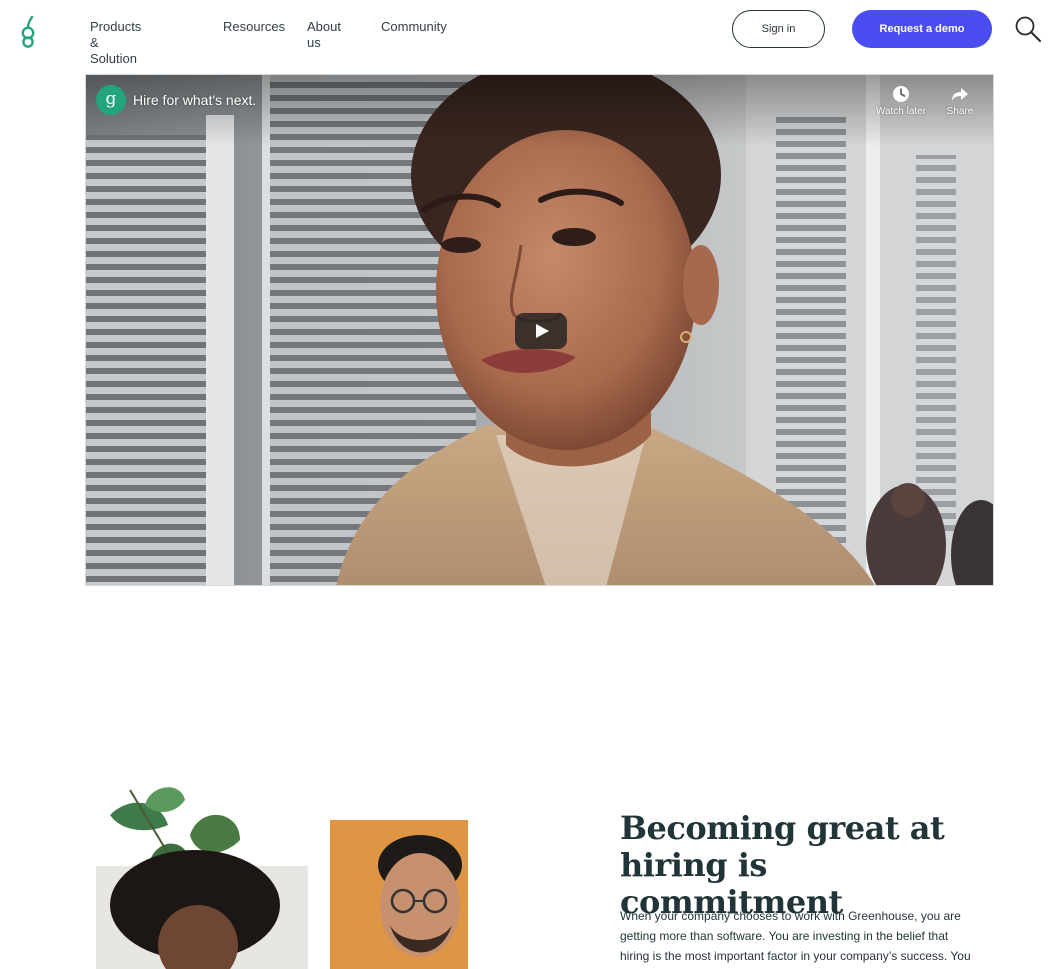 The image size is (1058, 969). I want to click on share-label: Share, so click(960, 111).